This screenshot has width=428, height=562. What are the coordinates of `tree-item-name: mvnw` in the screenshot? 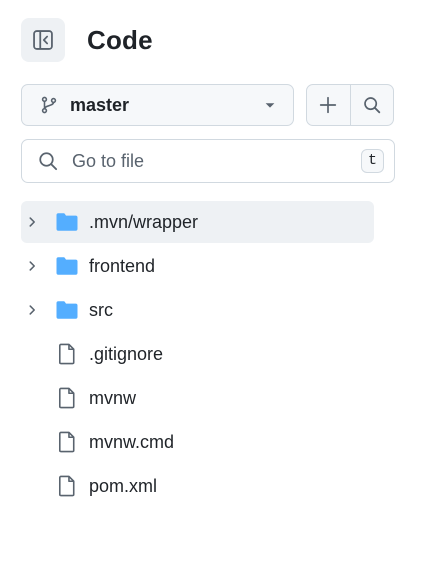 It's located at (113, 397).